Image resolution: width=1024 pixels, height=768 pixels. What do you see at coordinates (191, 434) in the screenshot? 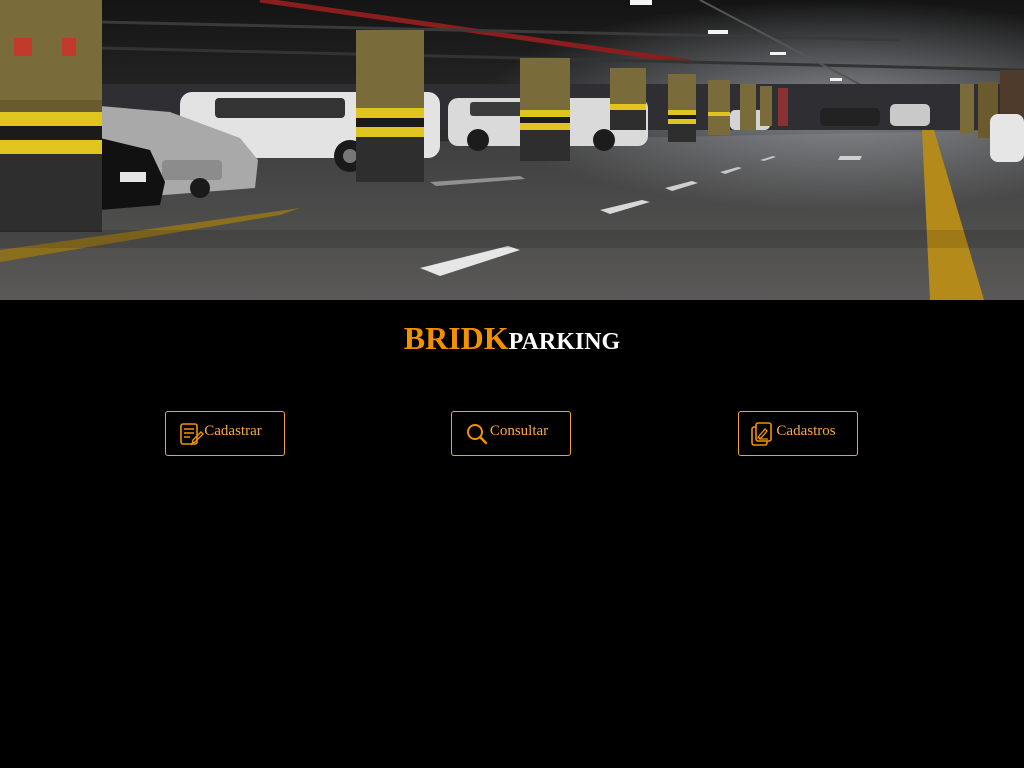
I see `register-form-icon` at bounding box center [191, 434].